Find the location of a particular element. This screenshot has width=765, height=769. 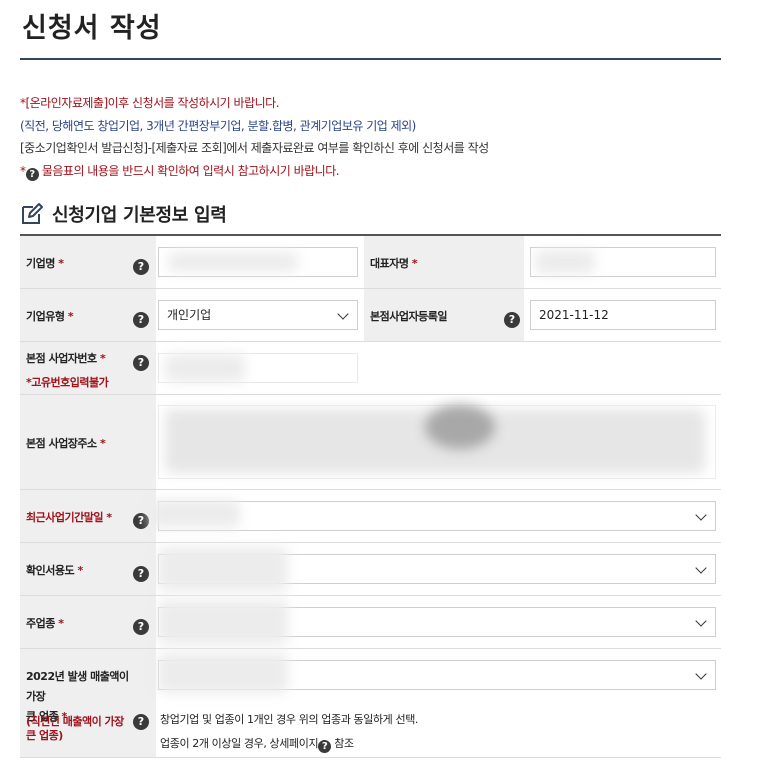

form-row-address: 본점 사업장주소 * is located at coordinates (370, 442).